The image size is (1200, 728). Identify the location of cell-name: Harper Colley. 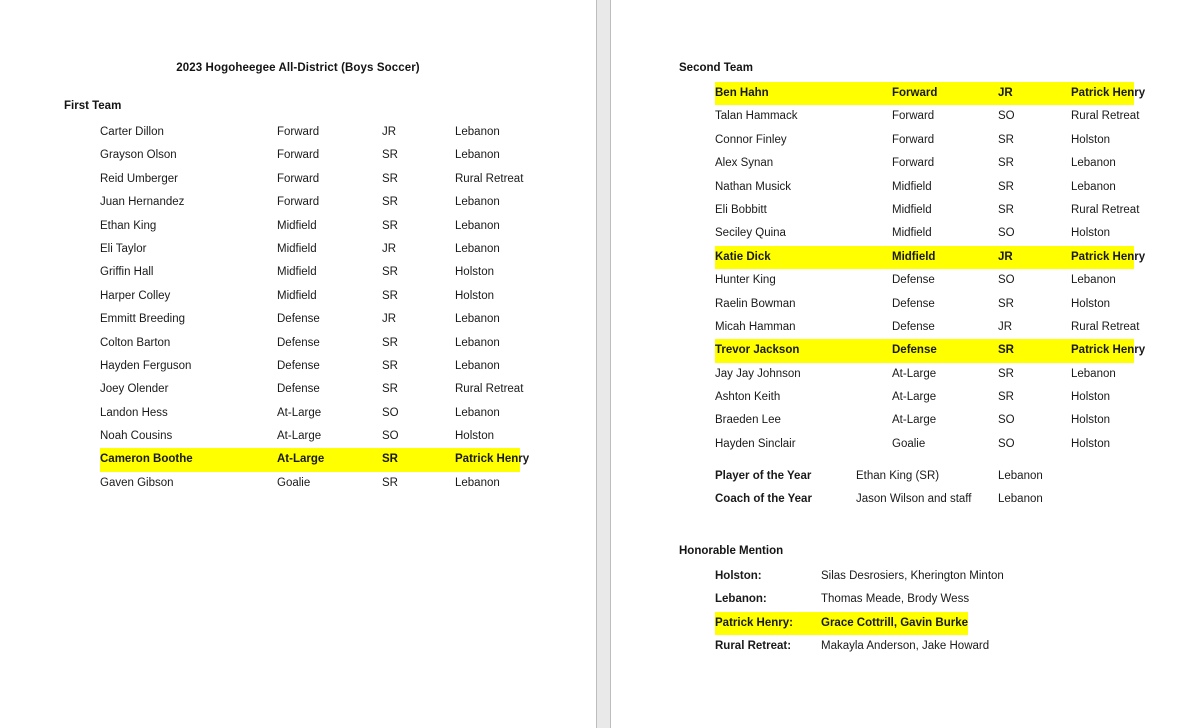
(135, 295).